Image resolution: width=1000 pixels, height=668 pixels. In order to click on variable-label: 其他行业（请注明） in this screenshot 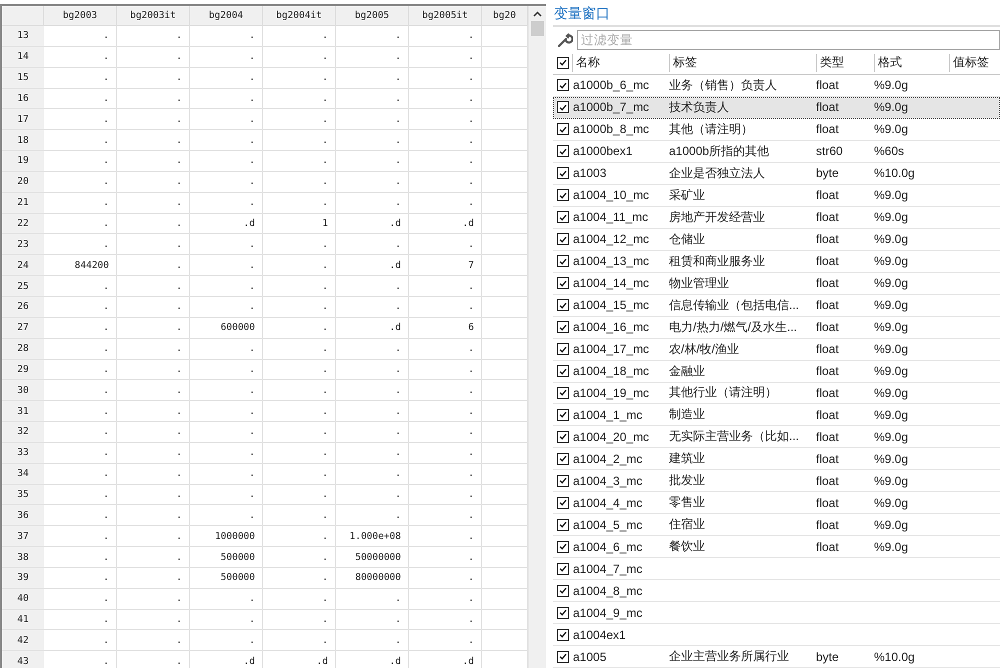, I will do `click(723, 393)`.